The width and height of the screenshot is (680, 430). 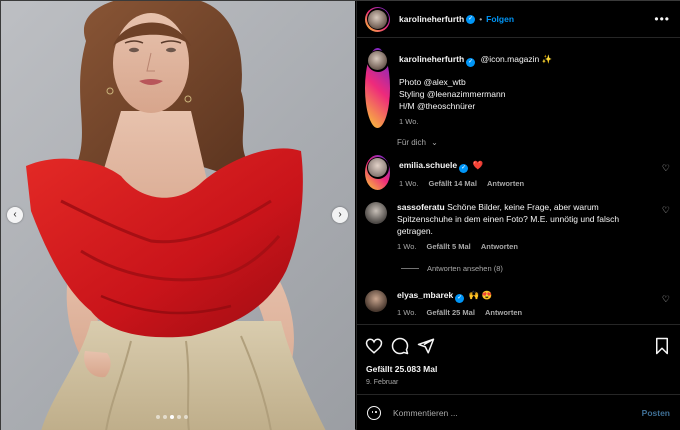 I want to click on carousel-next-button: ›, so click(x=340, y=215).